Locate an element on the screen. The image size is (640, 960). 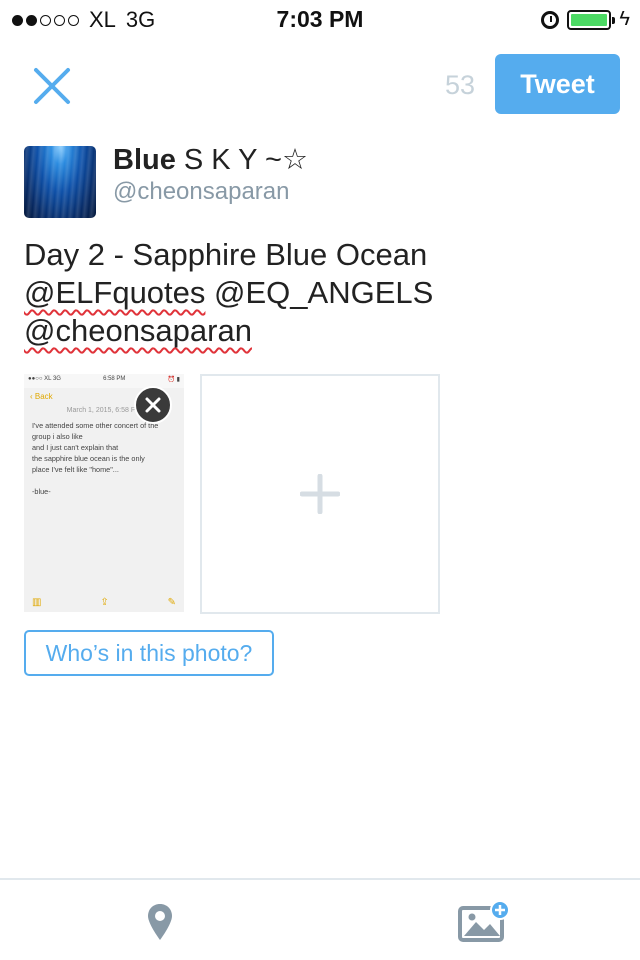
avatar is located at coordinates (60, 182).